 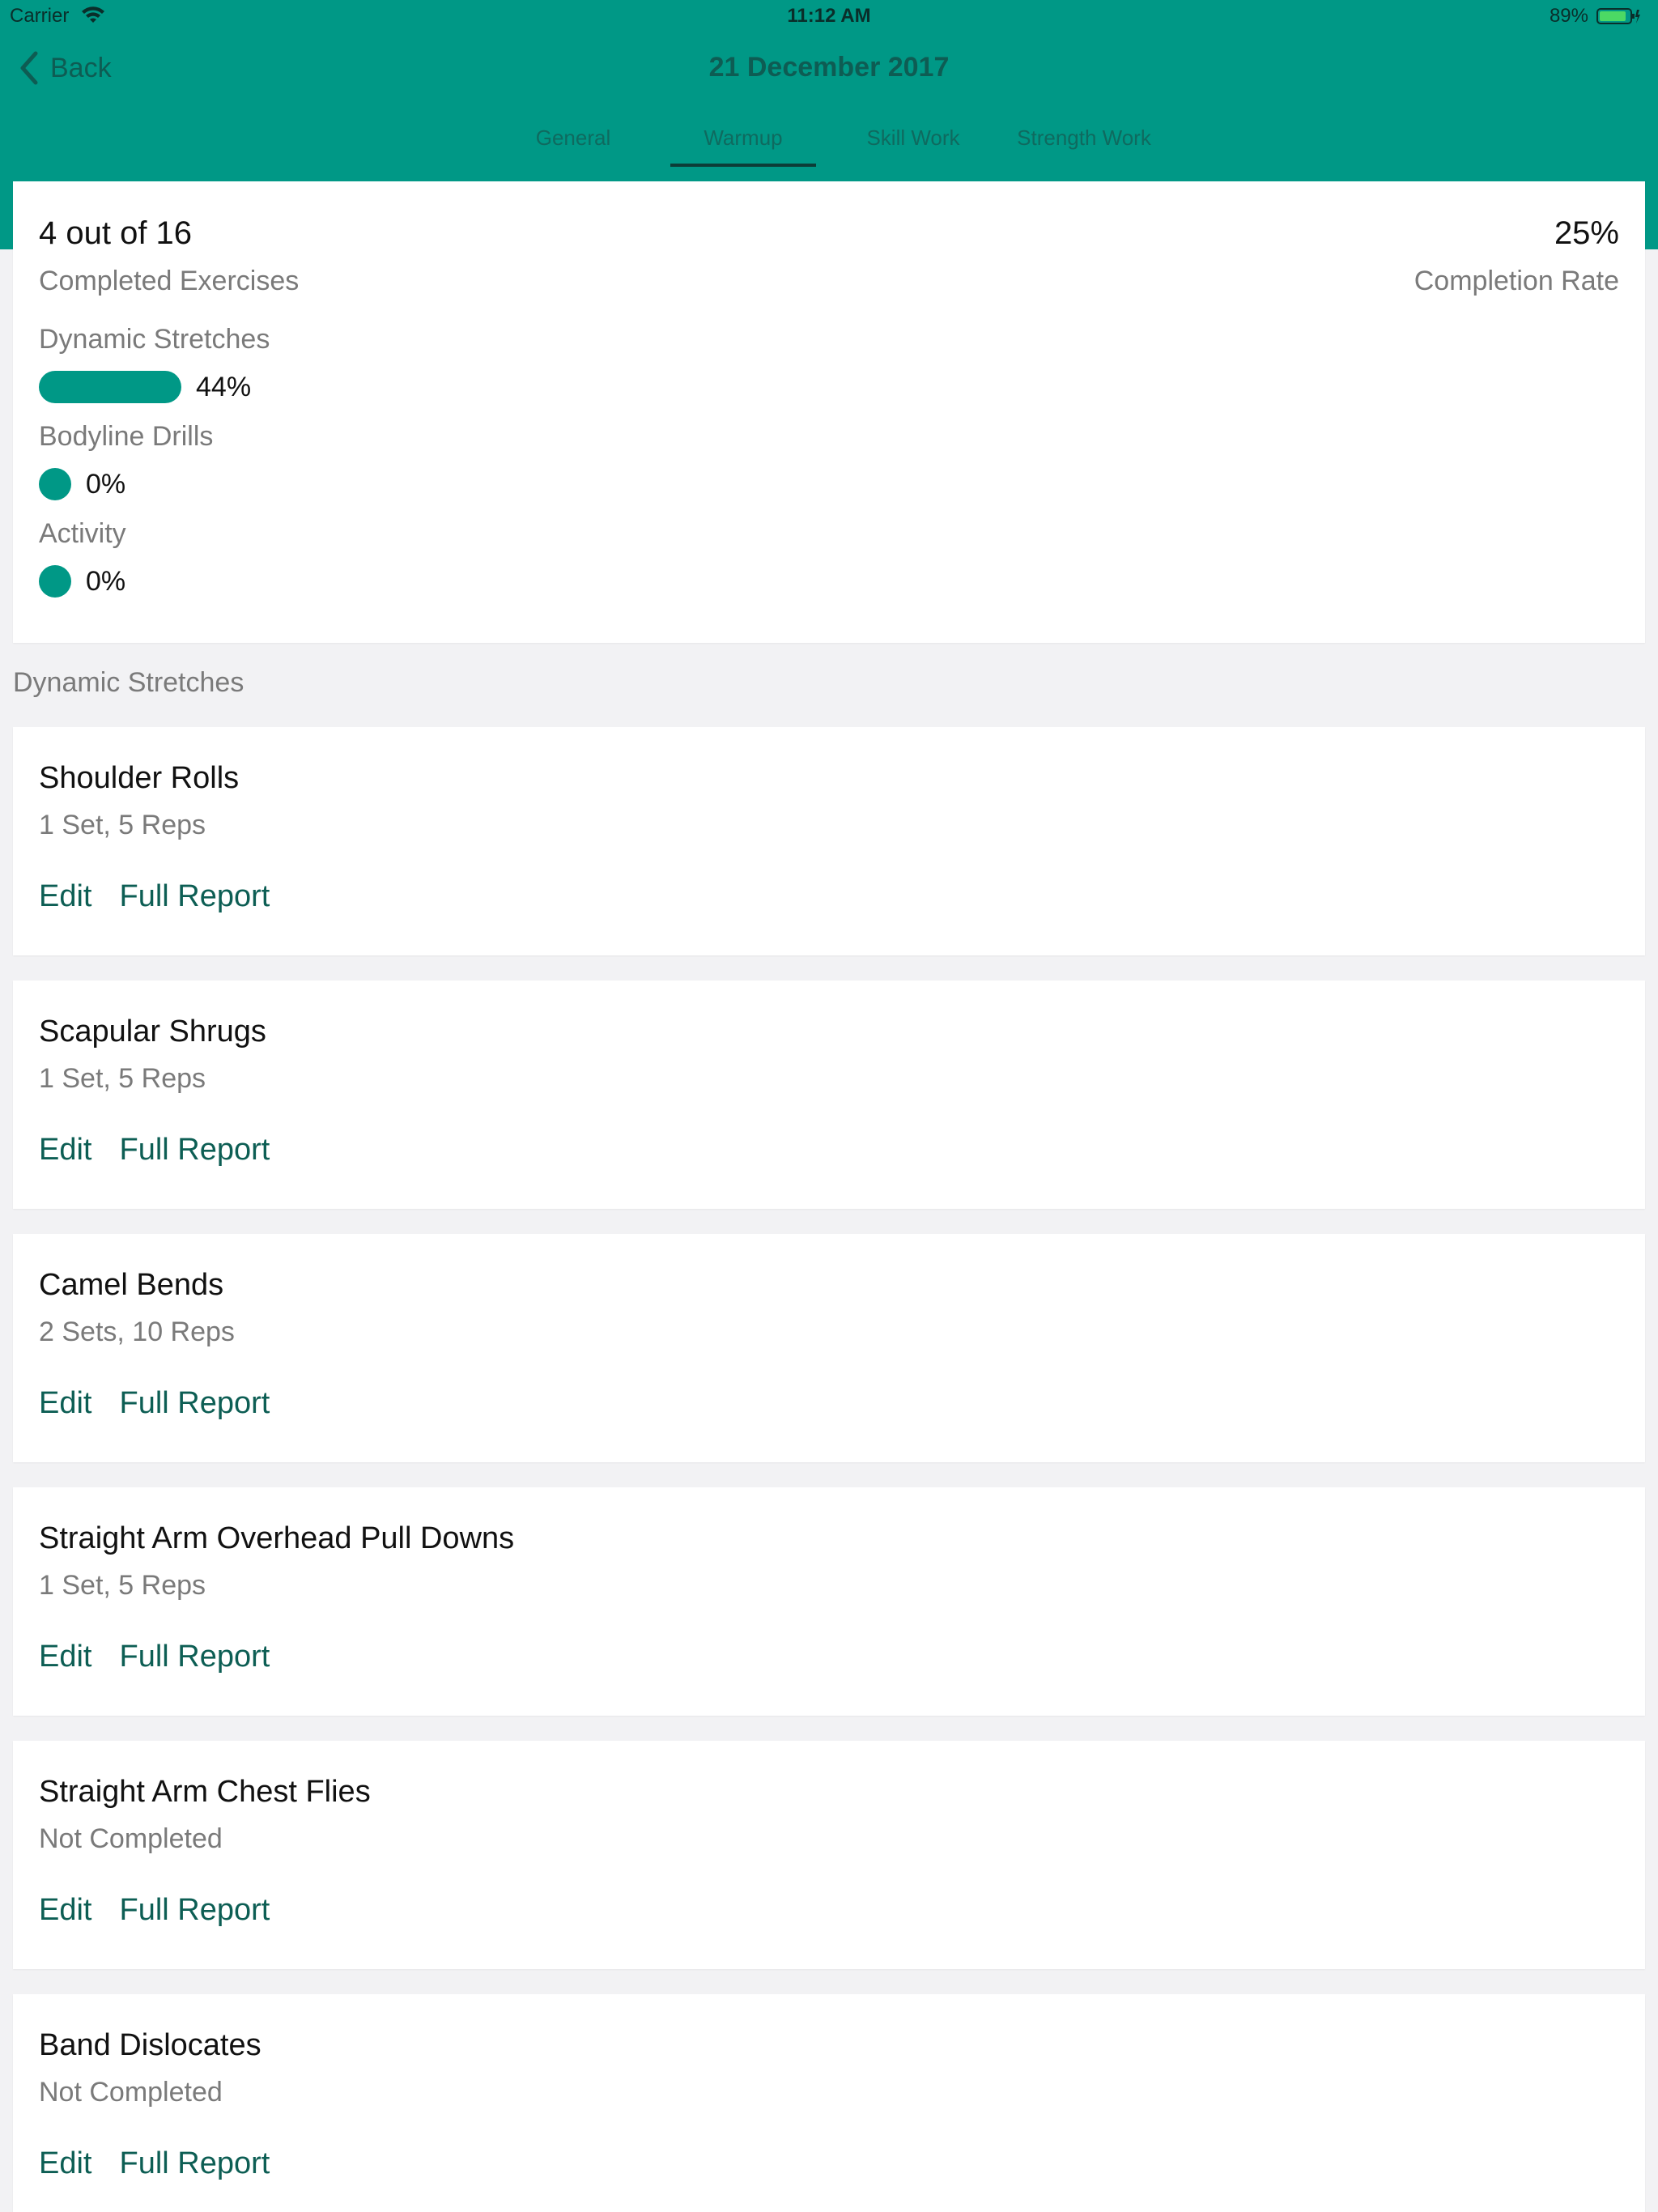 What do you see at coordinates (150, 2045) in the screenshot?
I see `exercise-name: Band Dislocates` at bounding box center [150, 2045].